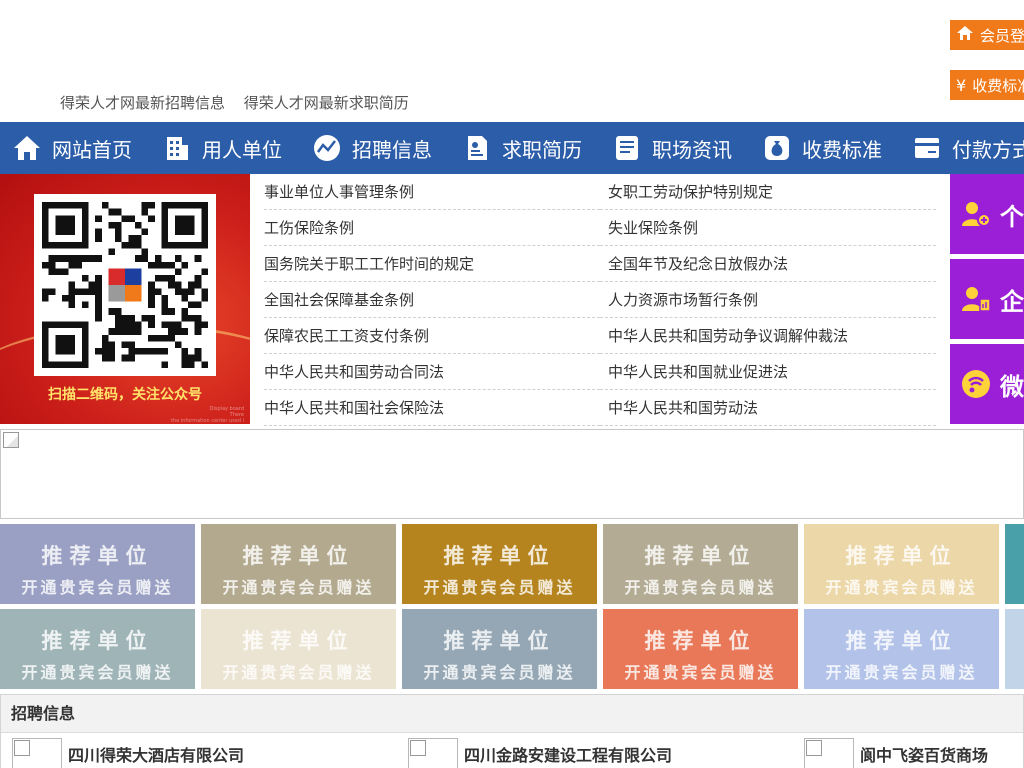 The image size is (1024, 768). What do you see at coordinates (512, 714) in the screenshot?
I see `jobs-section-title: 招聘信息` at bounding box center [512, 714].